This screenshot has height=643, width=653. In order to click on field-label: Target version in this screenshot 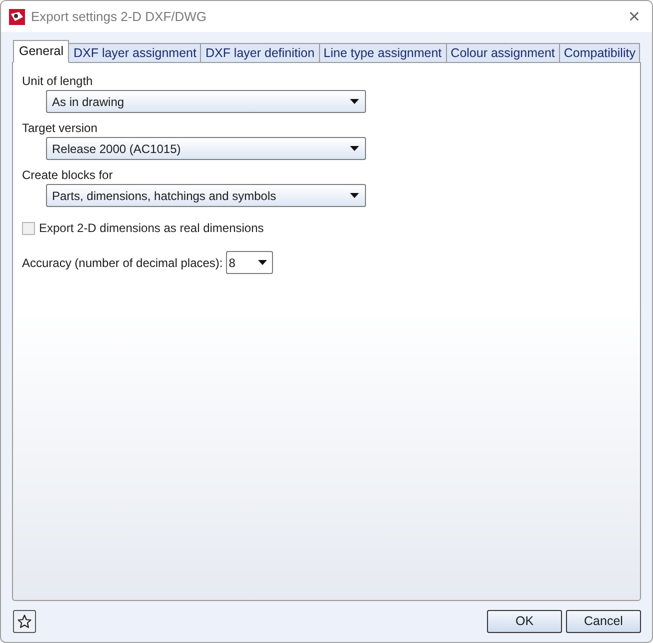, I will do `click(60, 128)`.